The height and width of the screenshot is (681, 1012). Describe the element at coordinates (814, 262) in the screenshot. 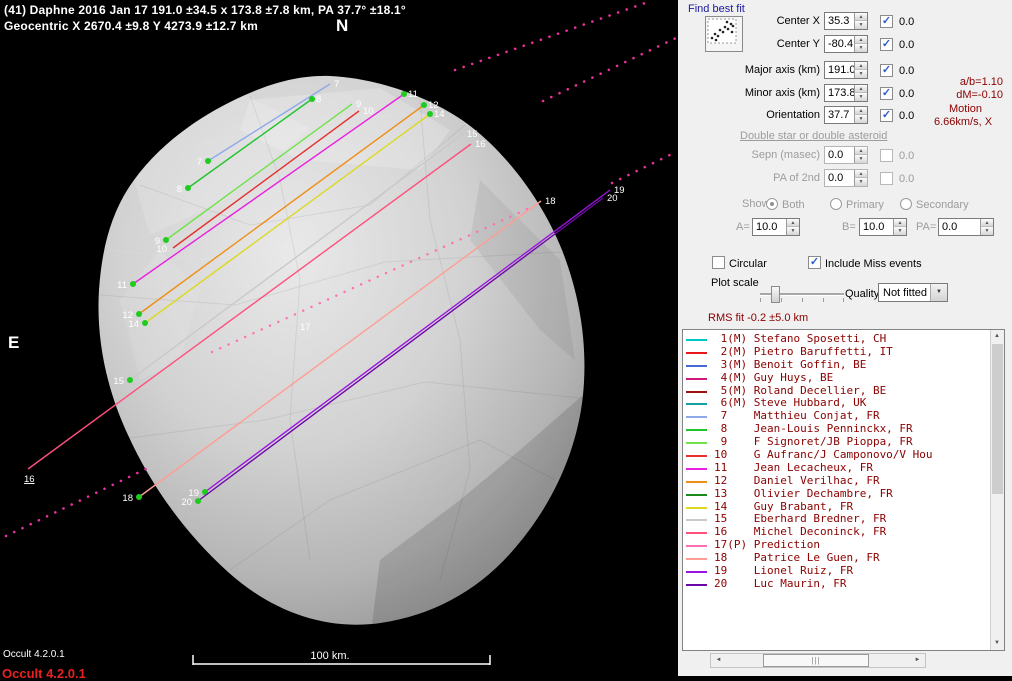

I see `include-miss-checkbox: ✓` at that location.